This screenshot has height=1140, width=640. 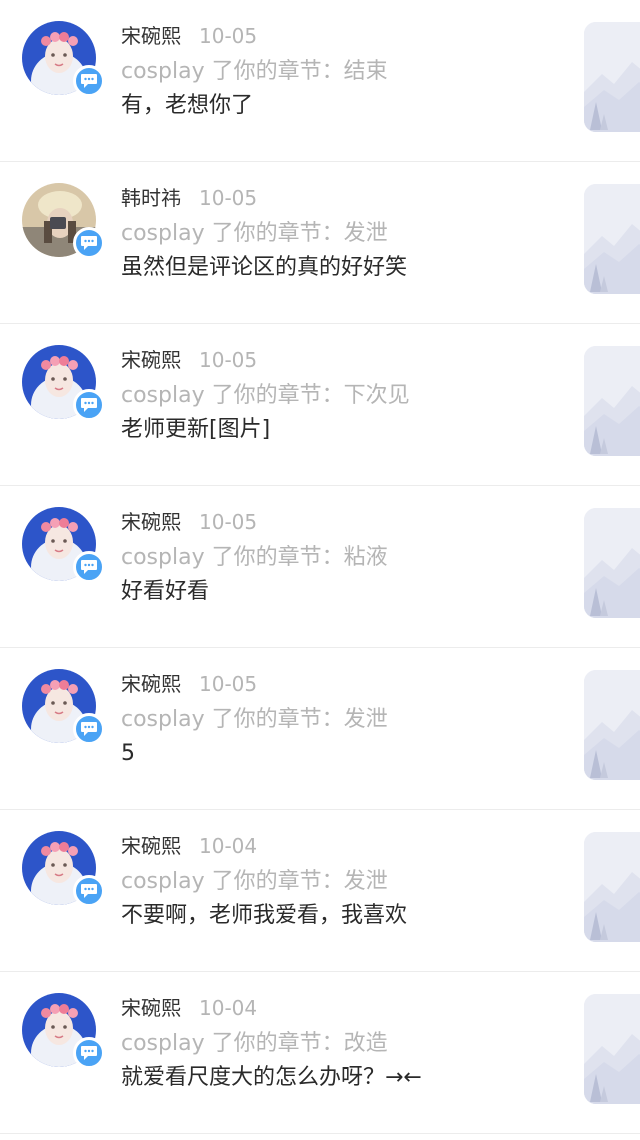 What do you see at coordinates (376, 395) in the screenshot?
I see `chapter-title: 下次见` at bounding box center [376, 395].